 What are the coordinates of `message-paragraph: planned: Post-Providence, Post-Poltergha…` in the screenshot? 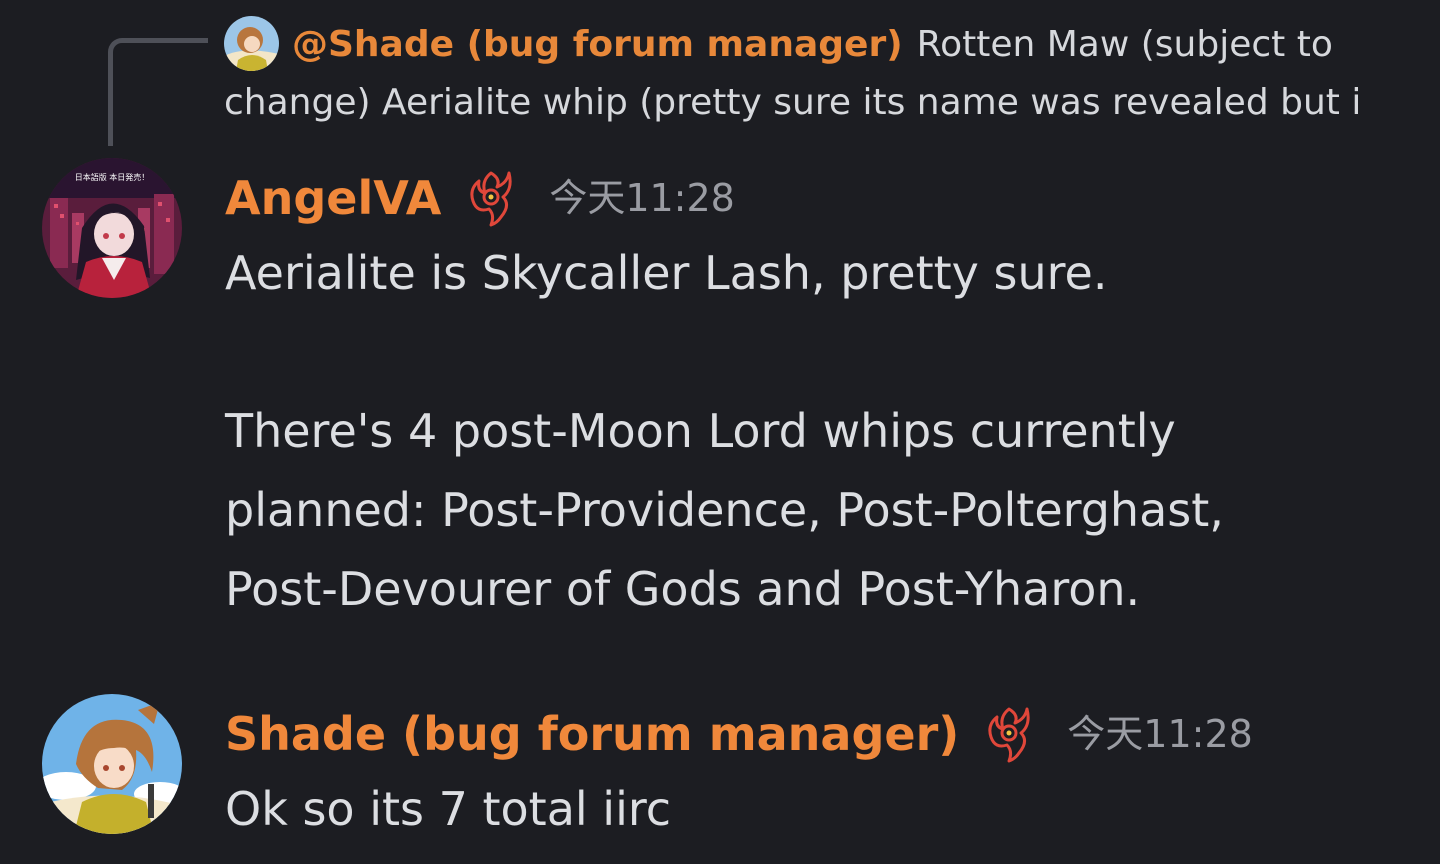 It's located at (724, 510).